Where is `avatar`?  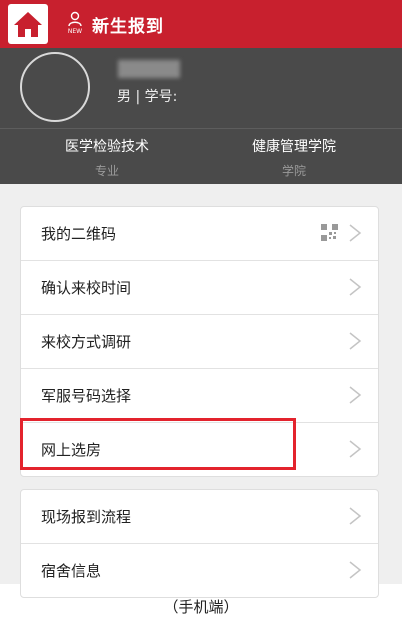 avatar is located at coordinates (55, 87).